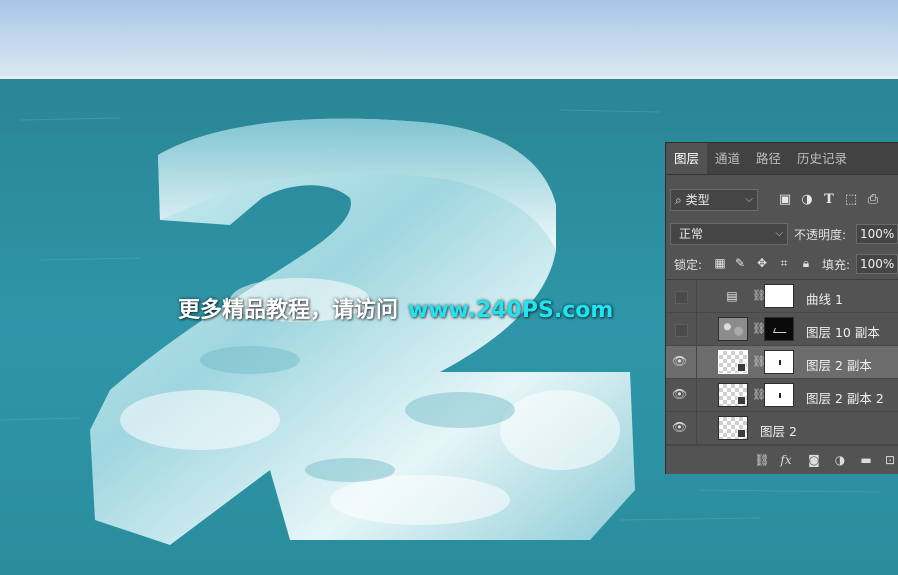  I want to click on type-filter-icon: T, so click(829, 200).